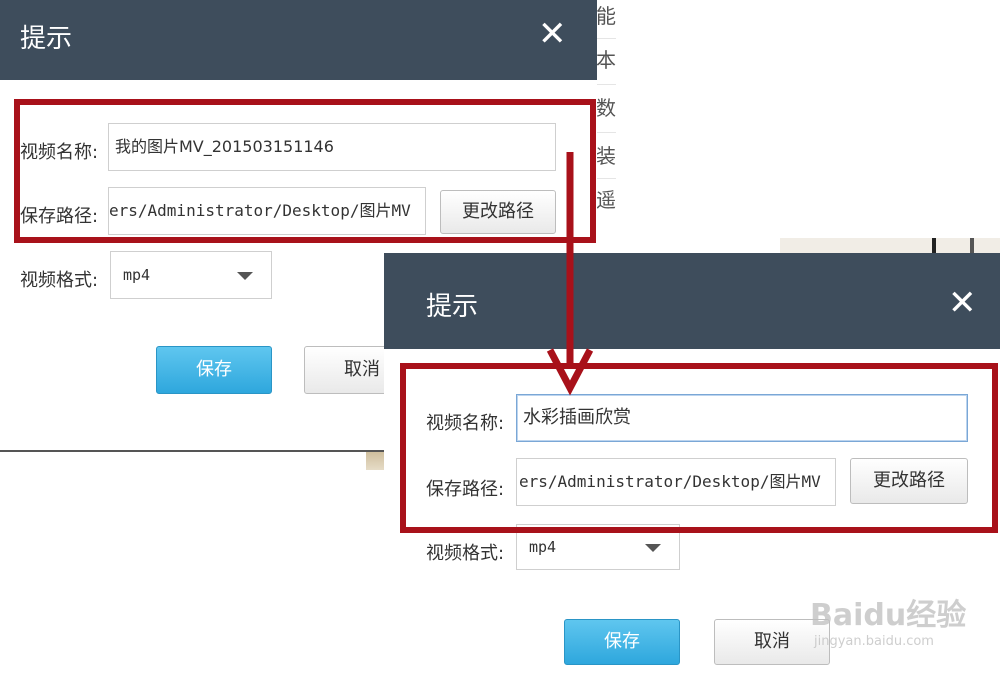 The height and width of the screenshot is (700, 1000). What do you see at coordinates (606, 60) in the screenshot?
I see `background-text: 本` at bounding box center [606, 60].